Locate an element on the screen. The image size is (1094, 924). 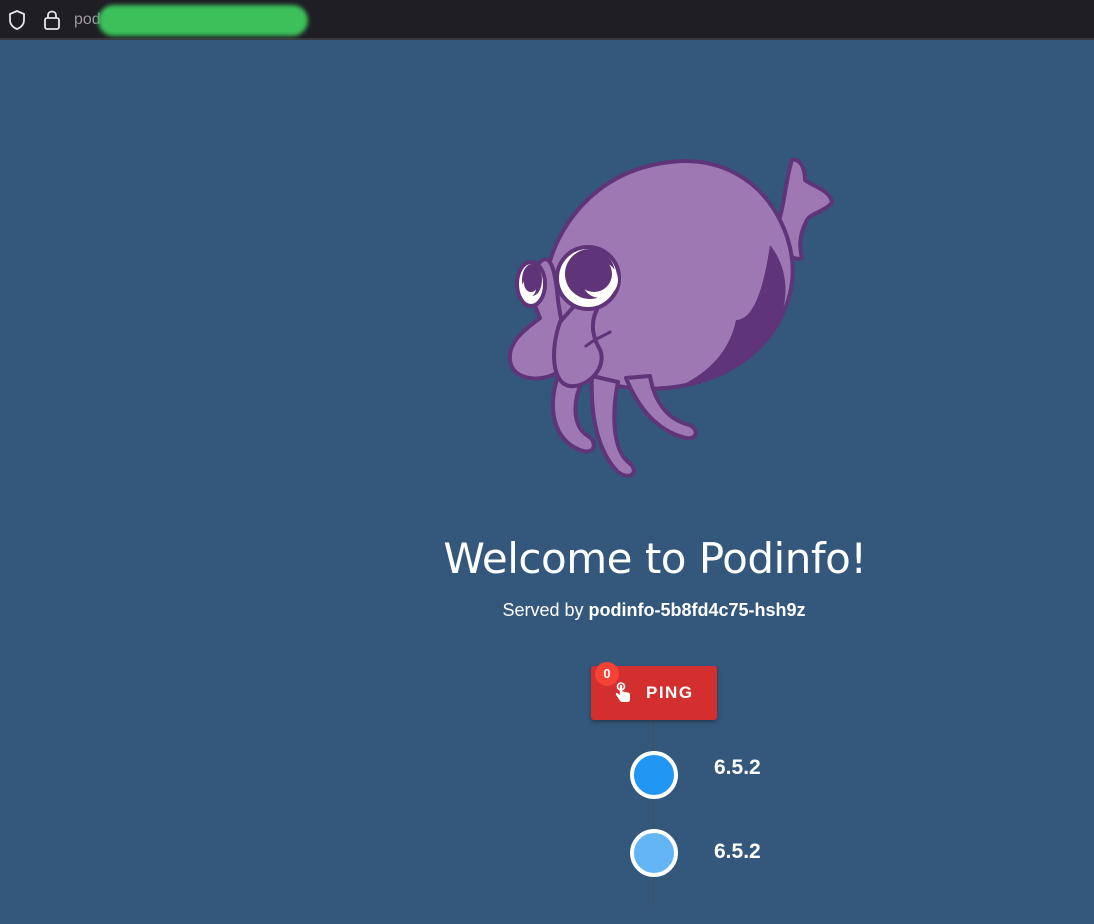
served-by-line: Served by podinfo-5b8fd4c75-hsh9z is located at coordinates (547, 610).